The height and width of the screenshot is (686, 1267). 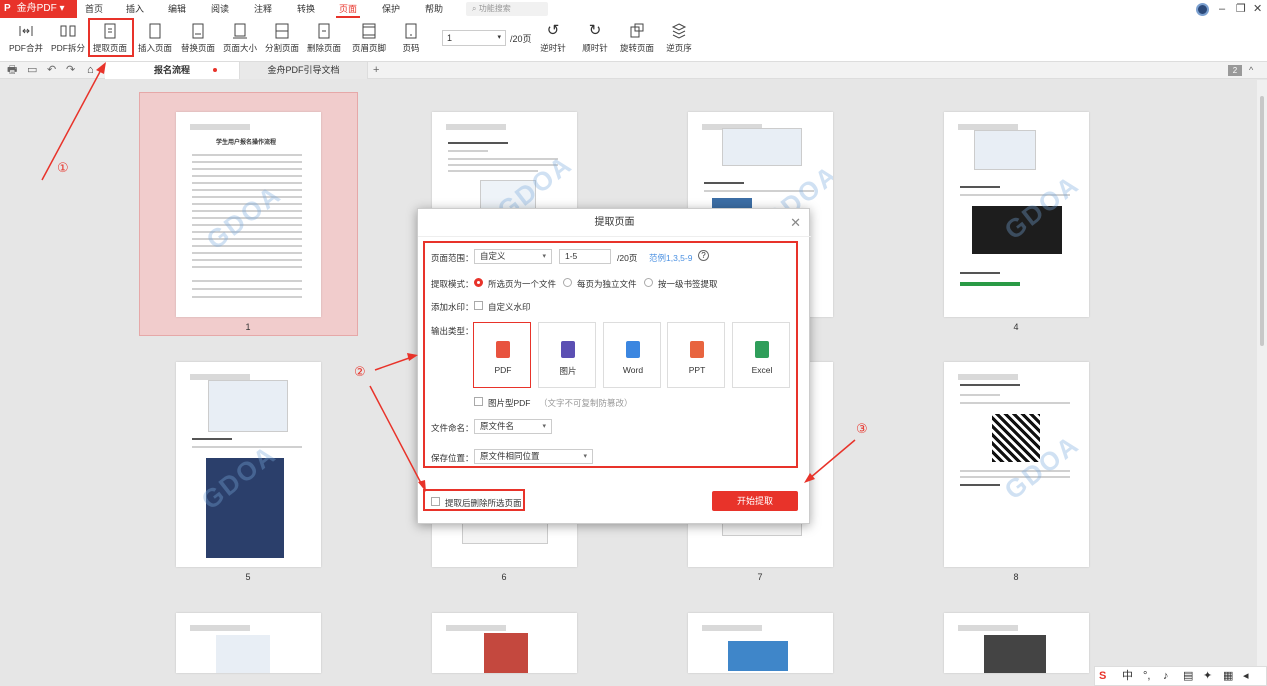 What do you see at coordinates (12, 70) in the screenshot?
I see `print-icon: 🖶` at bounding box center [12, 70].